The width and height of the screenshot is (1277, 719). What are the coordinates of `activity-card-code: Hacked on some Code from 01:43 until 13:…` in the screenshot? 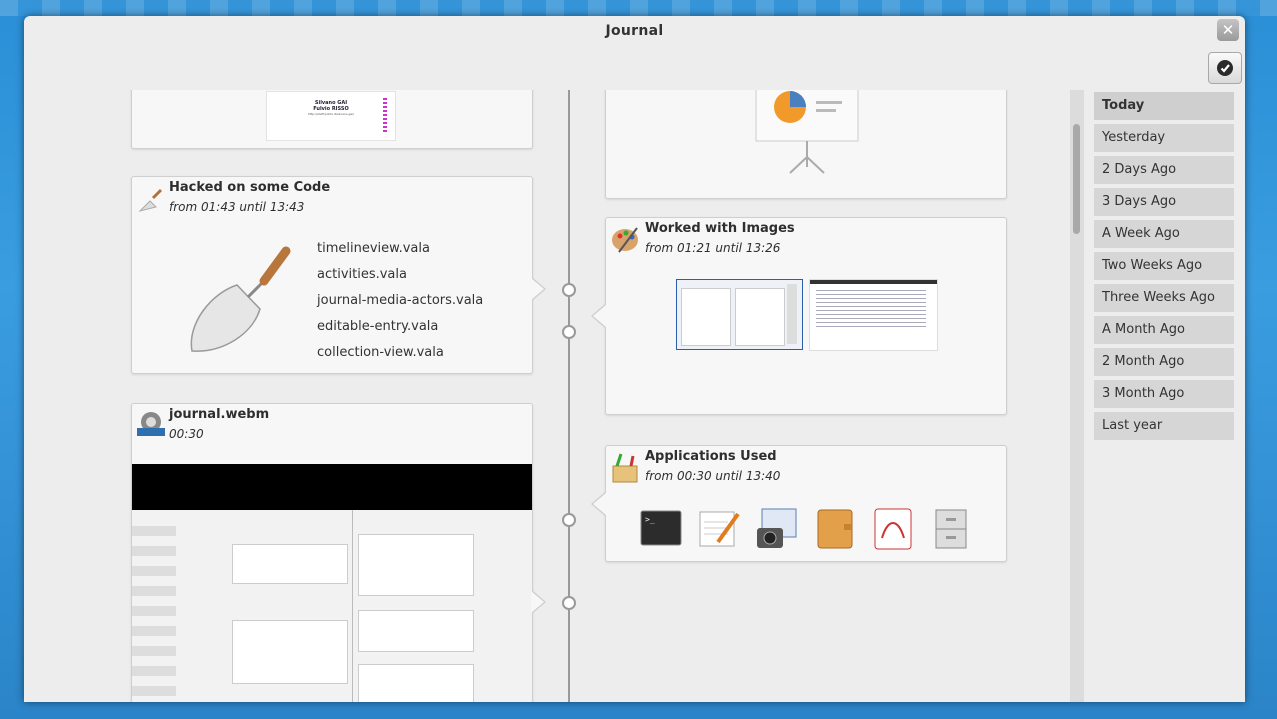 It's located at (332, 275).